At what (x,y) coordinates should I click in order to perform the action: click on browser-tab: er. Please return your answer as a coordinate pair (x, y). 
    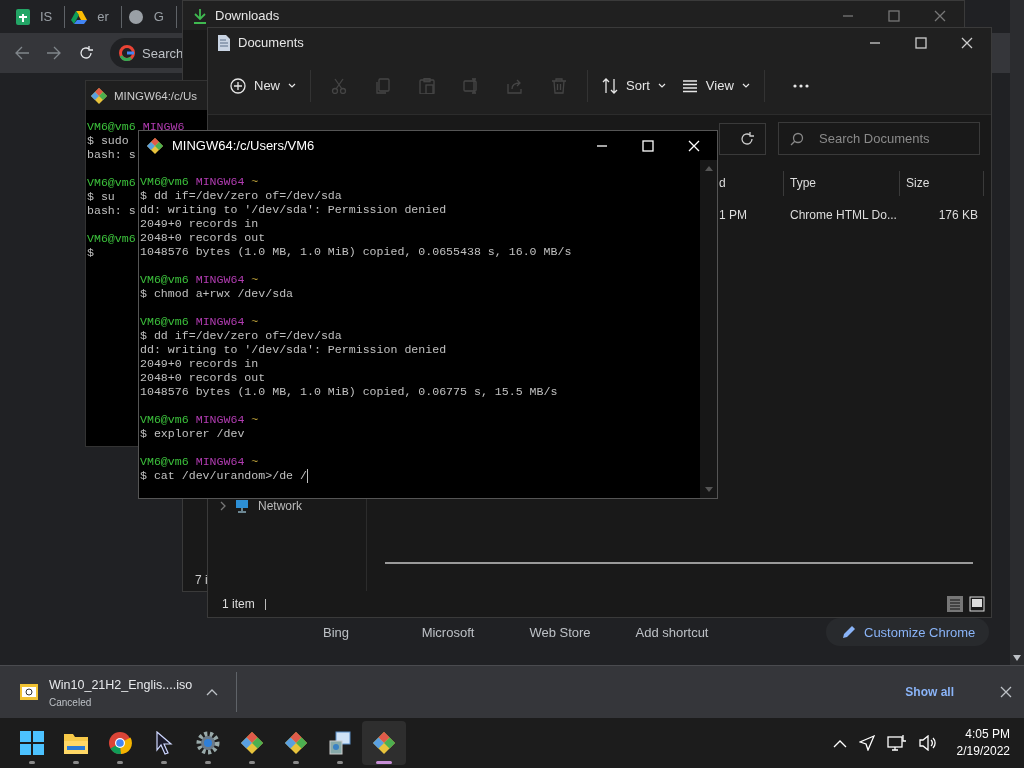
    Looking at the image, I should click on (94, 16).